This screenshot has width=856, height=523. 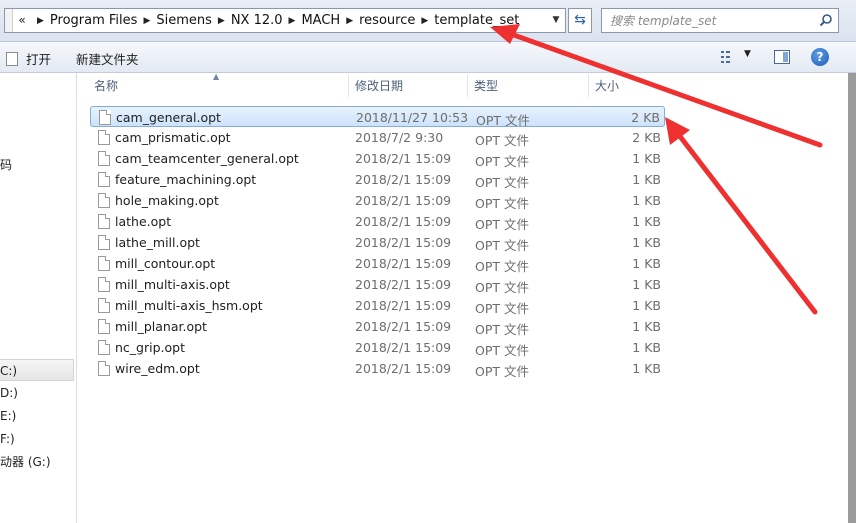 What do you see at coordinates (161, 326) in the screenshot?
I see `file-name: mill_planar.opt` at bounding box center [161, 326].